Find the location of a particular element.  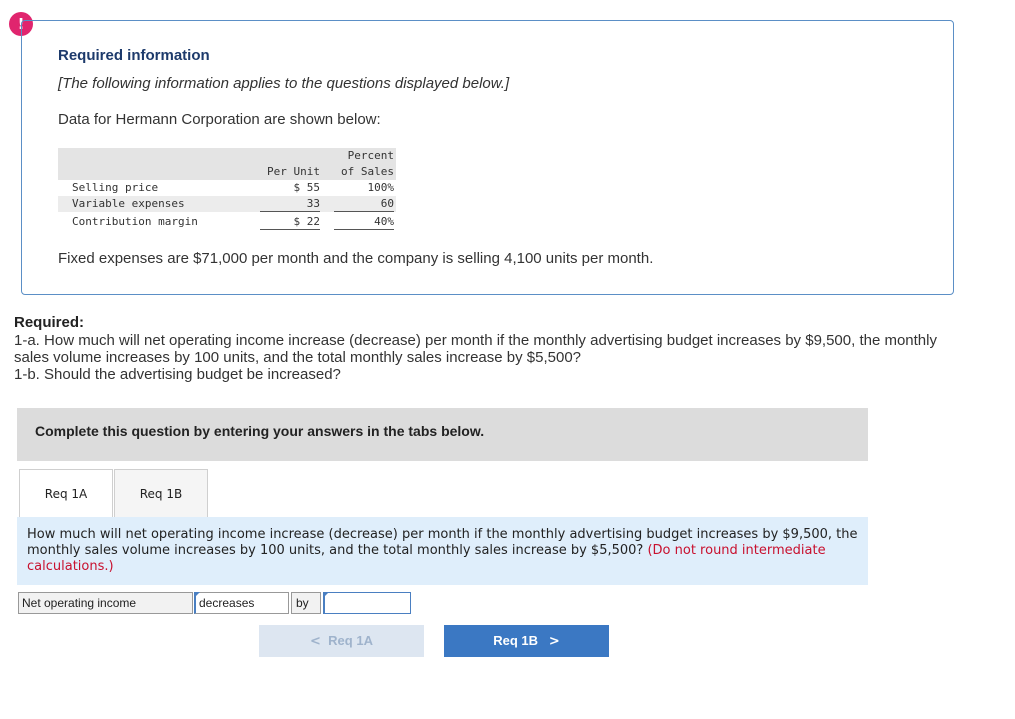

table-row: Variable expenses 33 60 is located at coordinates (227, 204).